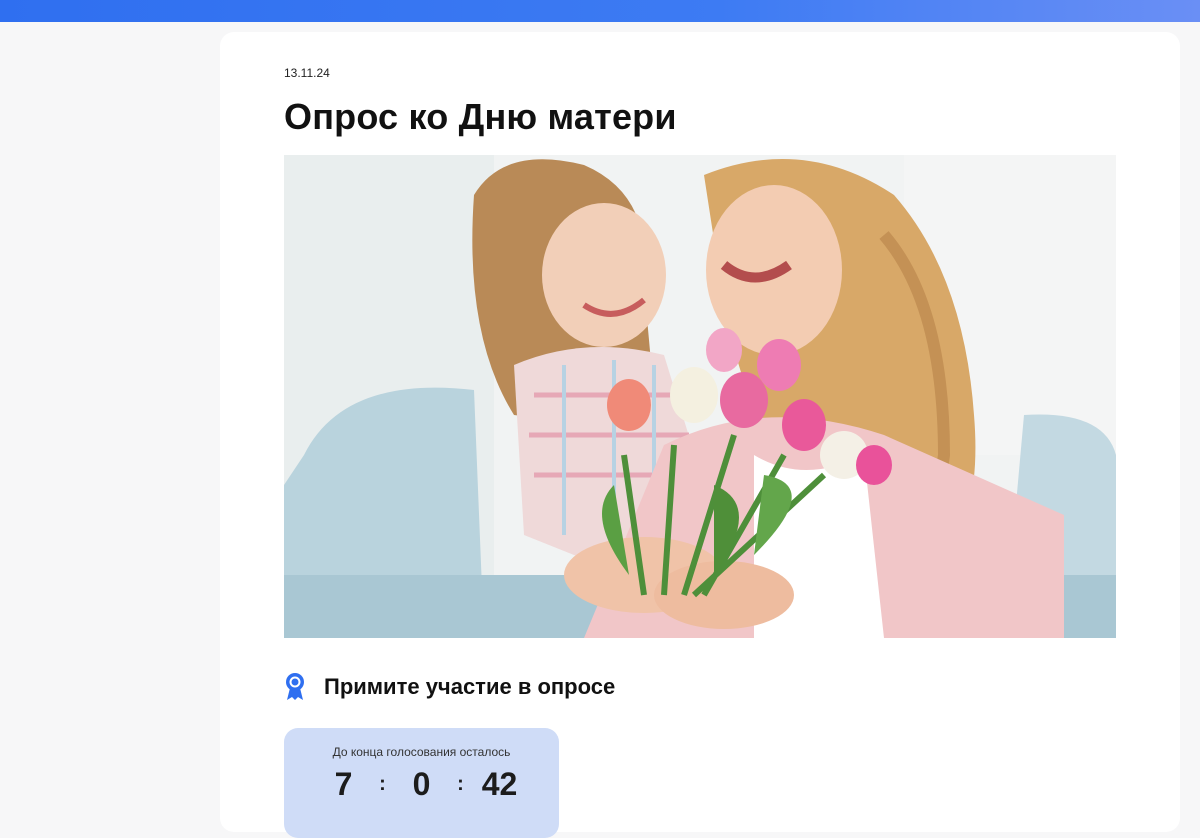 This screenshot has height=838, width=1200. Describe the element at coordinates (480, 116) in the screenshot. I see `page-title: Опрос ко Дню матери` at that location.